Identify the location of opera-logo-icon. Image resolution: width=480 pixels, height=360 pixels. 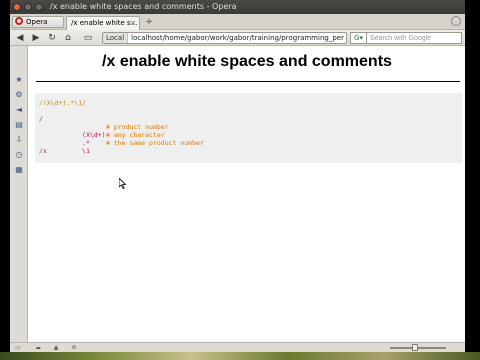
(19, 21).